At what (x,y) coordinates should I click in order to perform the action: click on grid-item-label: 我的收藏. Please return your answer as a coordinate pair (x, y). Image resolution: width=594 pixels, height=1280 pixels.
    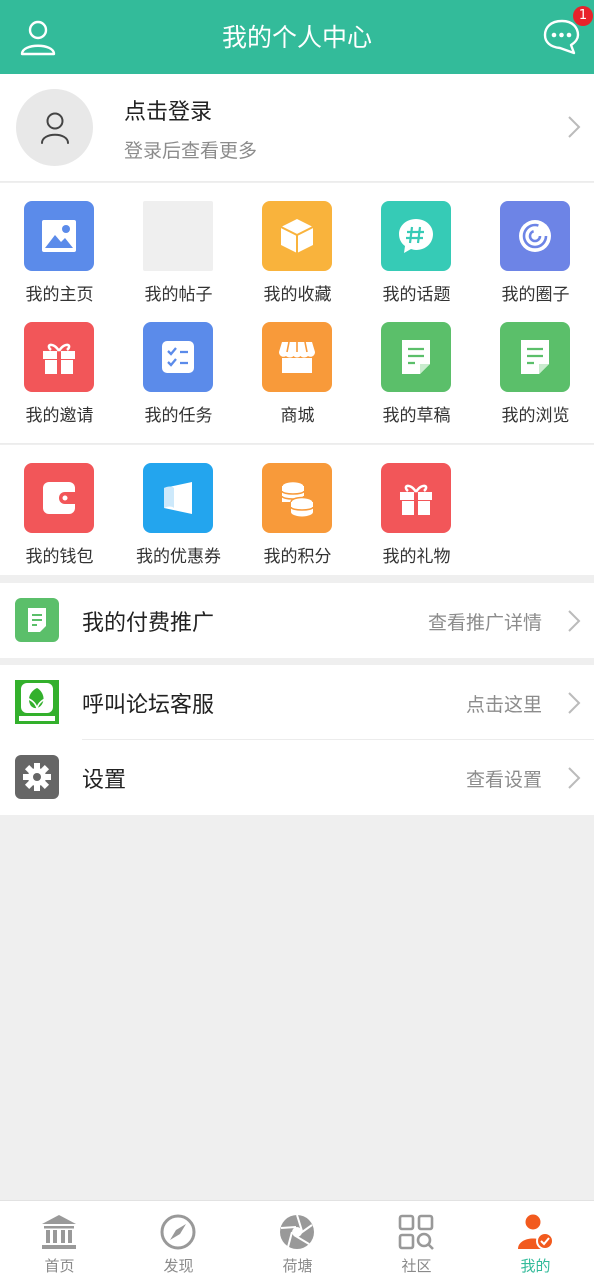
    Looking at the image, I should click on (297, 295).